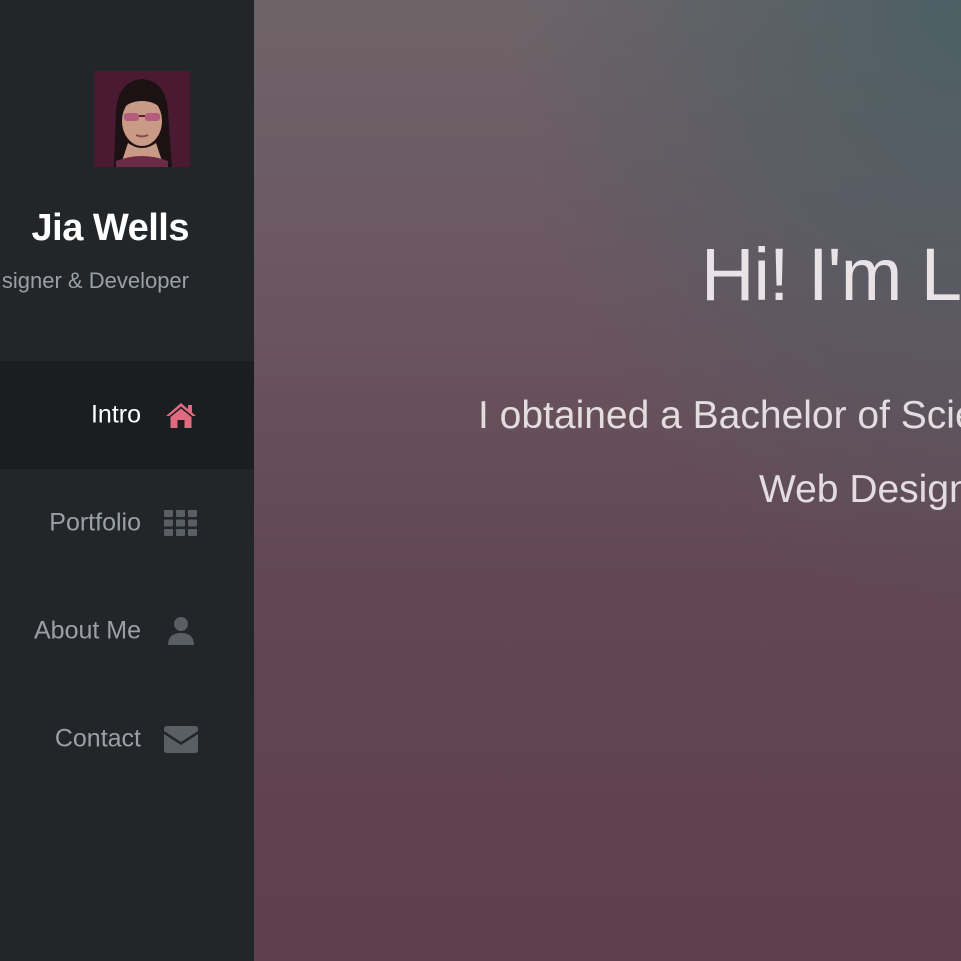  I want to click on hero-title: Hi! I'm L, so click(831, 274).